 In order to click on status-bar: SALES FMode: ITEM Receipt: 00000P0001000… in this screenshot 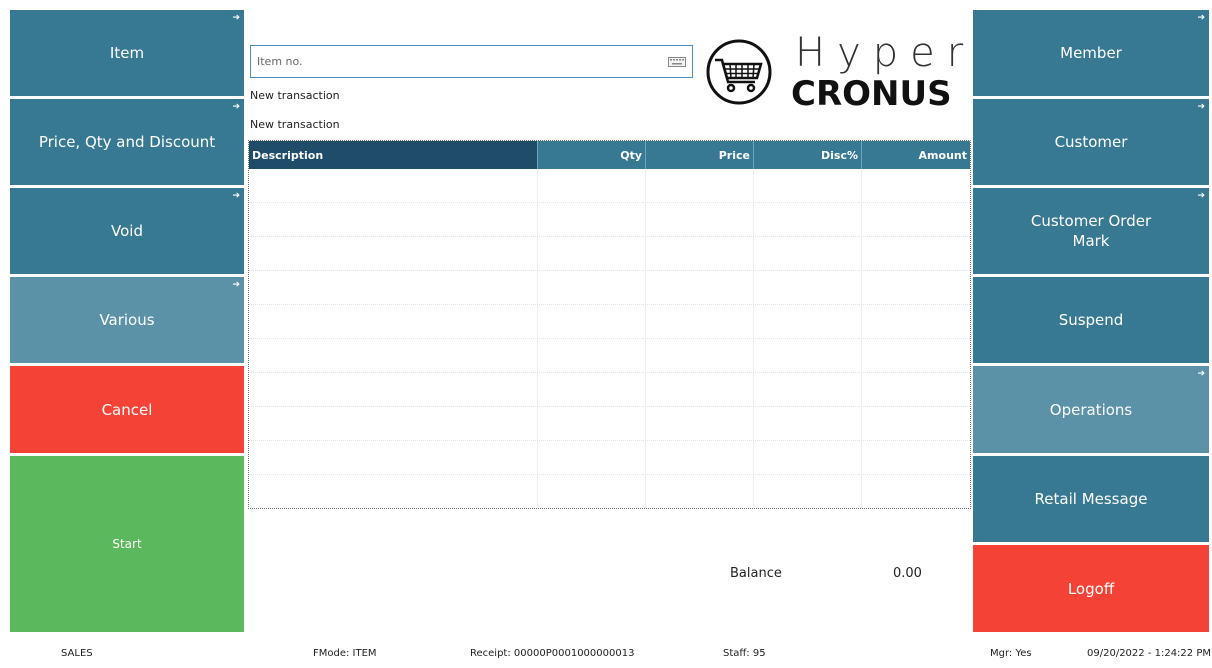, I will do `click(606, 652)`.